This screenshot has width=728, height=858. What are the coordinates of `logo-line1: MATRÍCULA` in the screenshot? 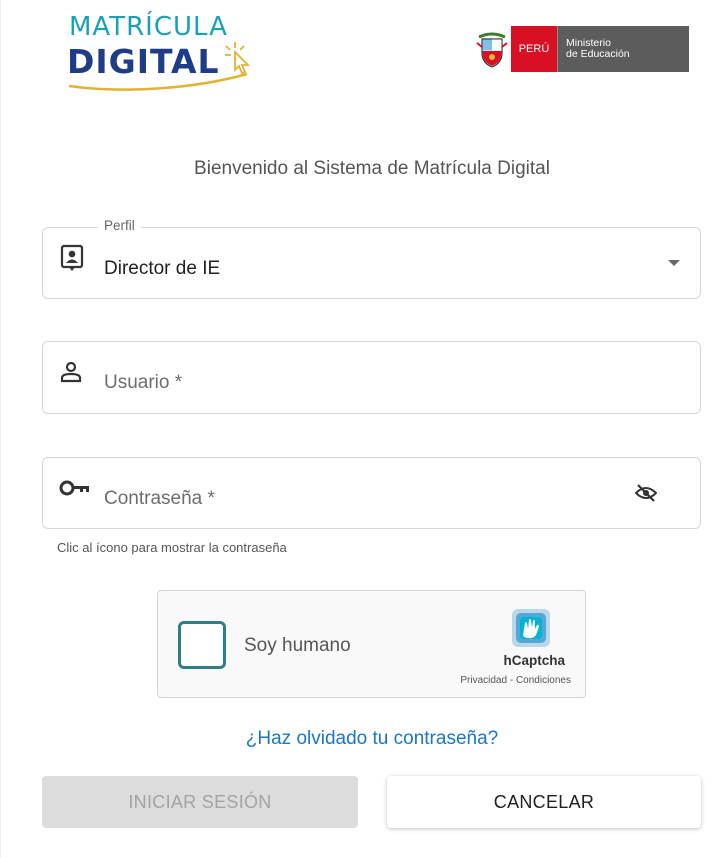 It's located at (148, 27).